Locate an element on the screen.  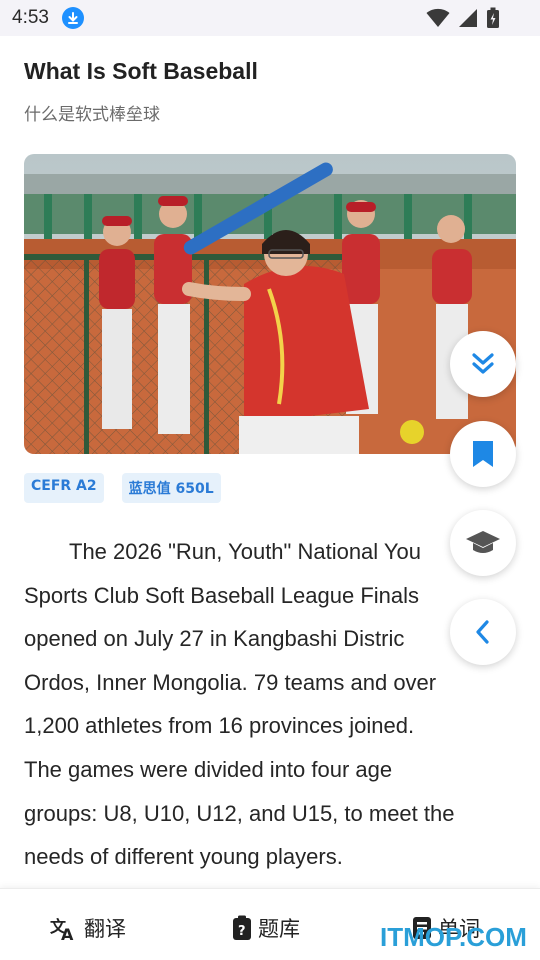
graduation-cap-icon is located at coordinates (483, 542).